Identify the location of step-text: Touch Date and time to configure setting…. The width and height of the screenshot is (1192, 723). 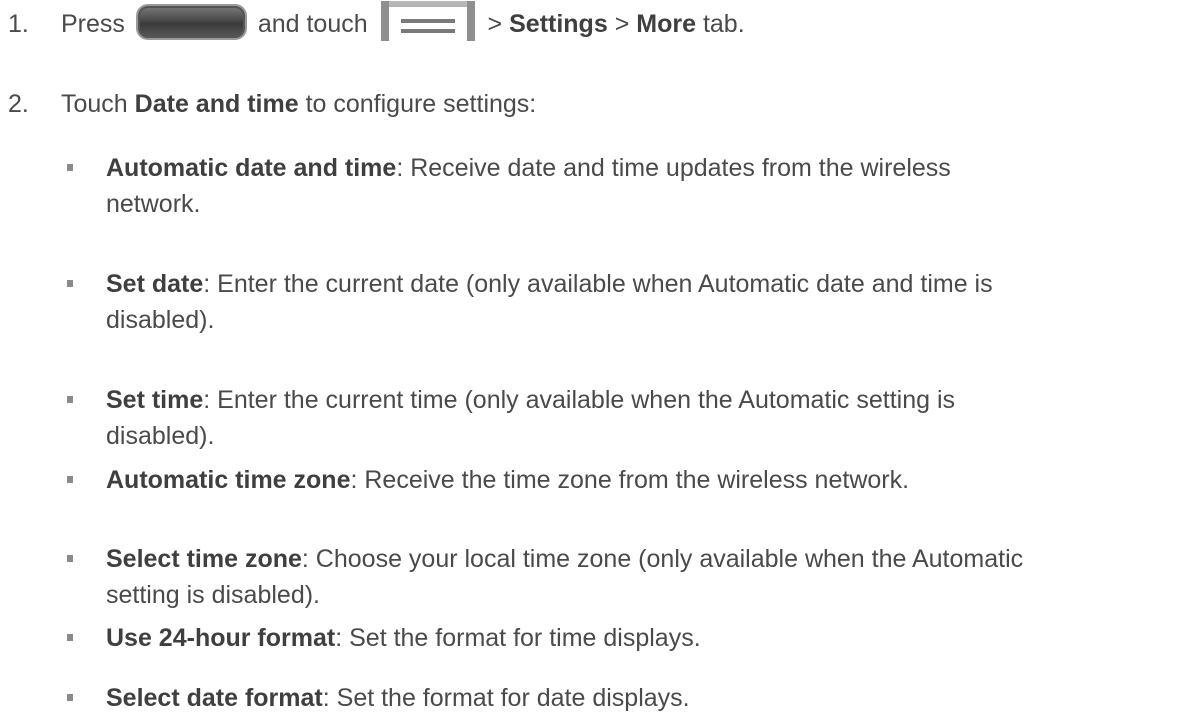
(298, 104).